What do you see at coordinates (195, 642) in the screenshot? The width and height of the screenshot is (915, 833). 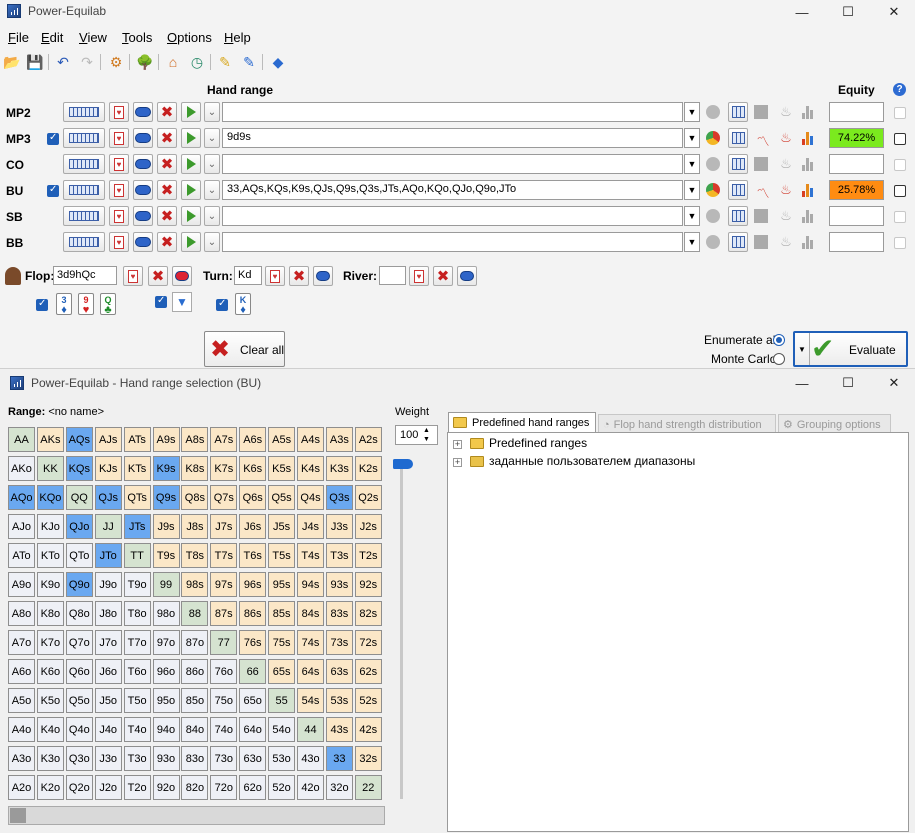 I see `hand-cell-87o: 87o` at bounding box center [195, 642].